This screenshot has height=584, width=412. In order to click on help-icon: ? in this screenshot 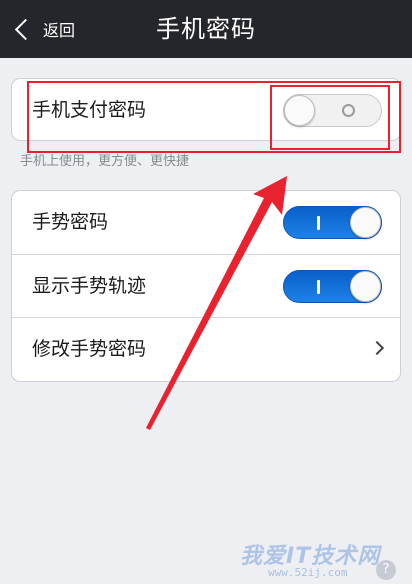, I will do `click(386, 570)`.